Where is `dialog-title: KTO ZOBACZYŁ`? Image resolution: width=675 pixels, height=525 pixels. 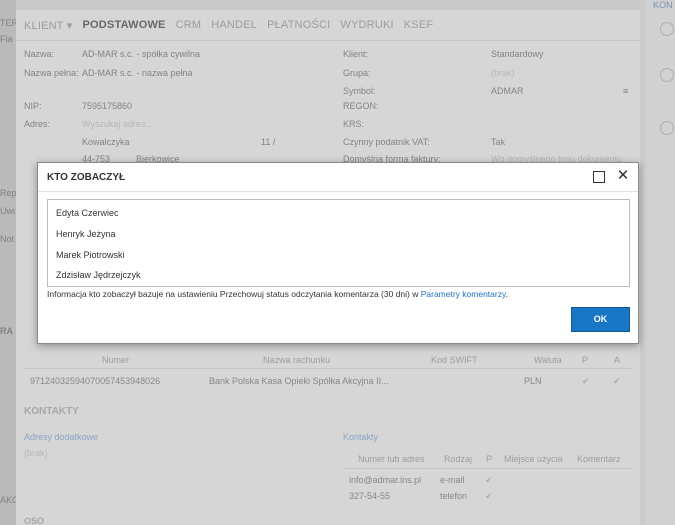 dialog-title: KTO ZOBACZYŁ is located at coordinates (86, 177).